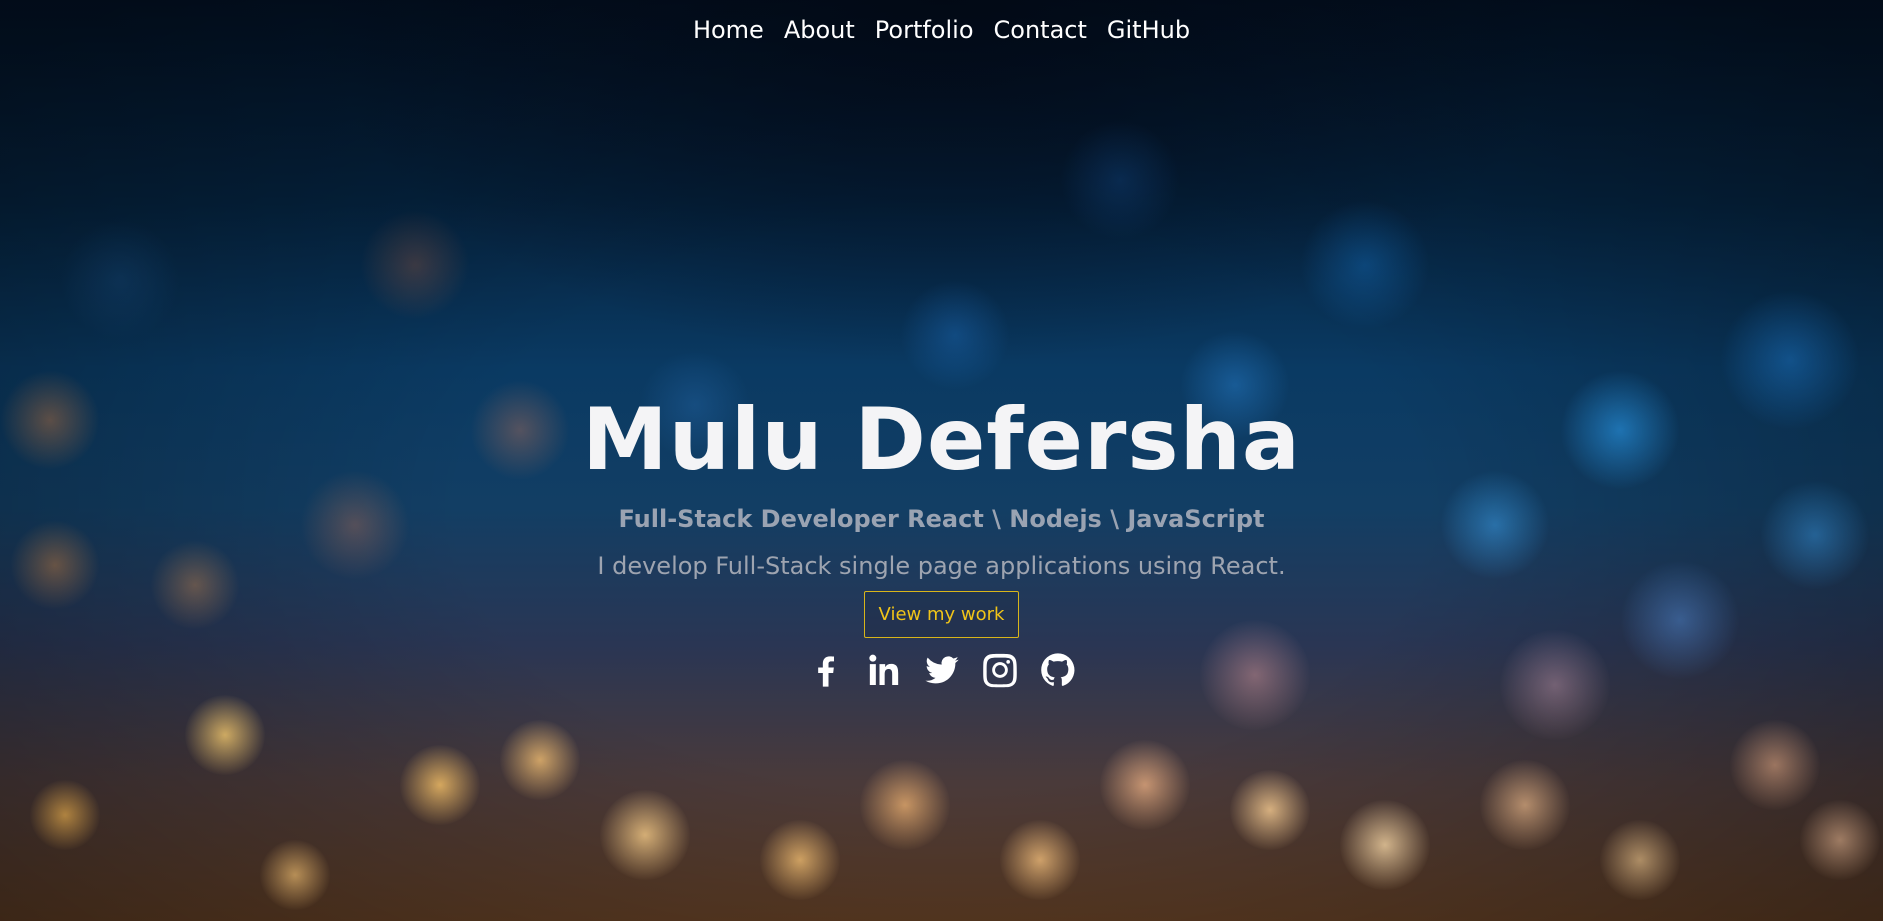 This screenshot has width=1883, height=921. I want to click on nav-portfolio-link: Portfolio, so click(924, 30).